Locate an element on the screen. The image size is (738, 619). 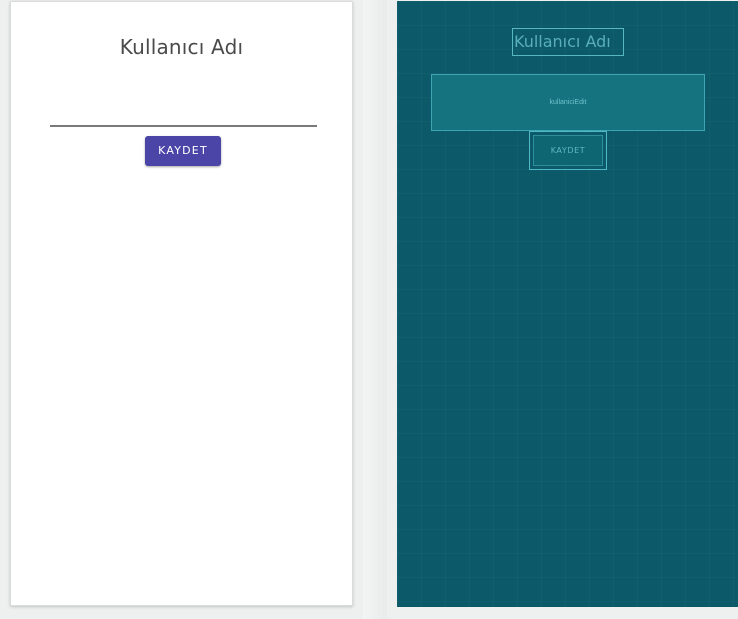
panel-gap is located at coordinates (375, 309).